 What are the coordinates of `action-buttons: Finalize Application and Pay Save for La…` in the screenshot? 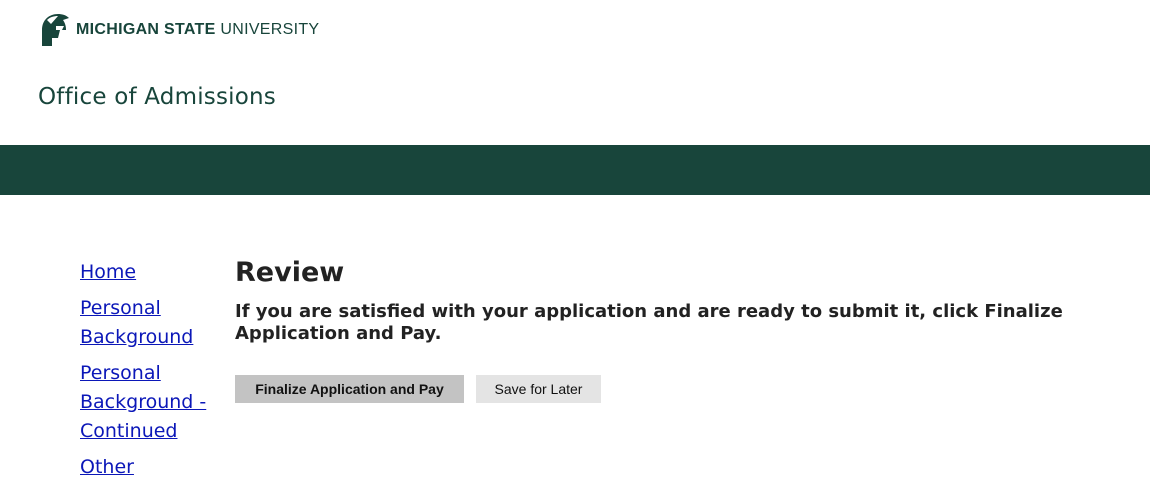 It's located at (675, 389).